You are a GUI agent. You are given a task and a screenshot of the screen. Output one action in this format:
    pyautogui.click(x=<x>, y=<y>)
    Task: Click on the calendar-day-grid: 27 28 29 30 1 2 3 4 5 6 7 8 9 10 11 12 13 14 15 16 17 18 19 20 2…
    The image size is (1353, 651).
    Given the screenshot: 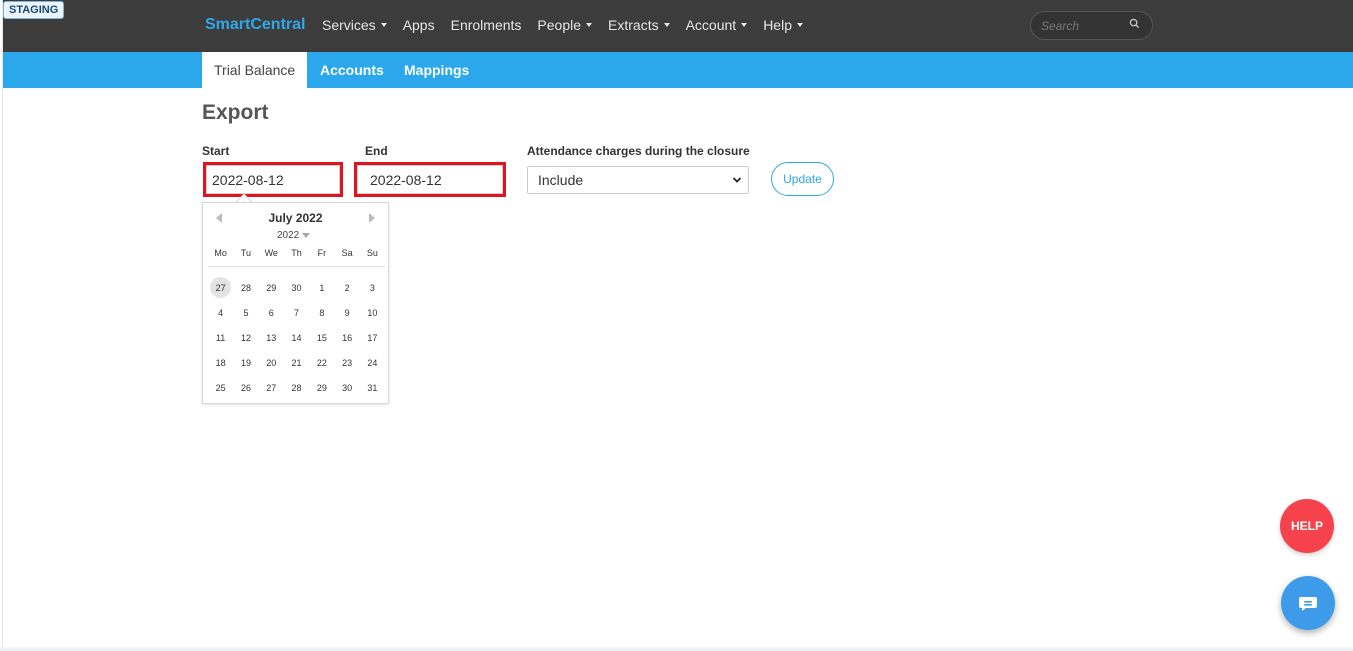 What is the action you would take?
    pyautogui.click(x=296, y=337)
    